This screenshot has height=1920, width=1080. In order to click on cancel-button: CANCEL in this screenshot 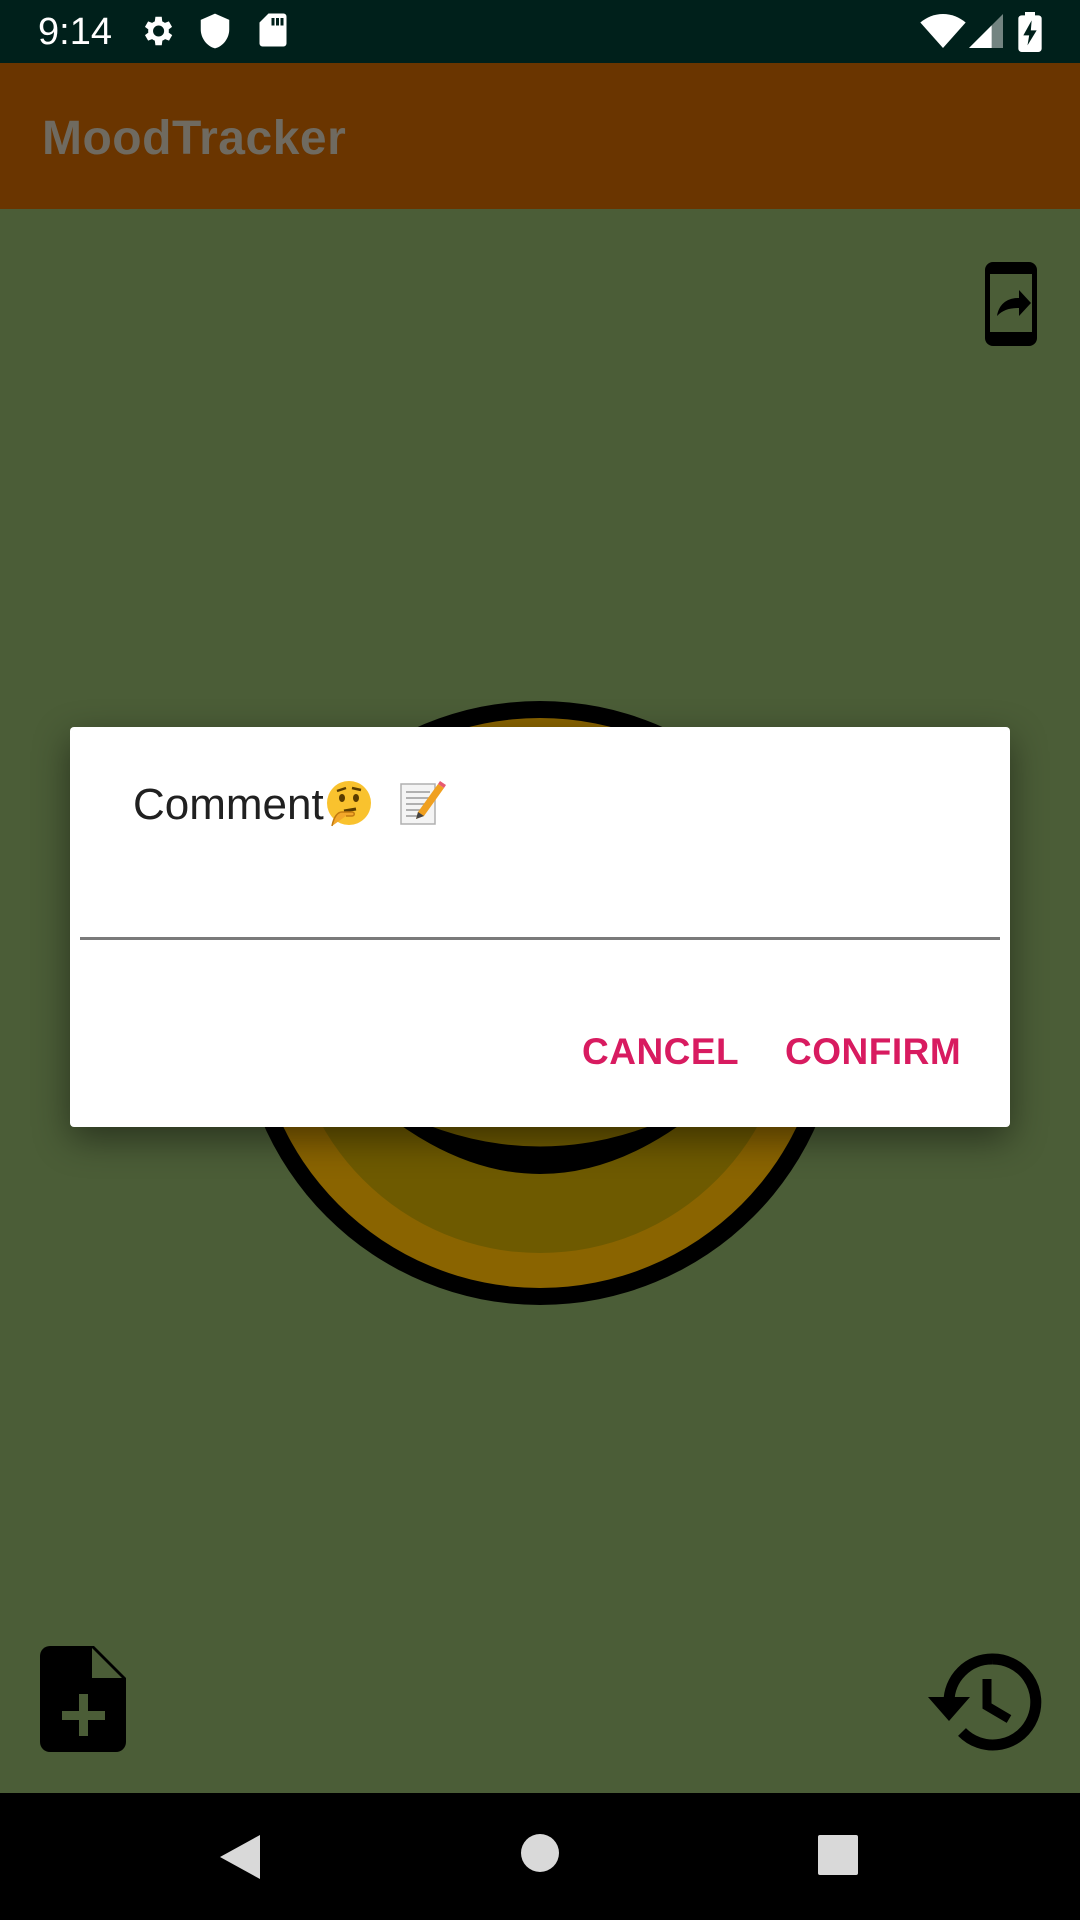, I will do `click(660, 1052)`.